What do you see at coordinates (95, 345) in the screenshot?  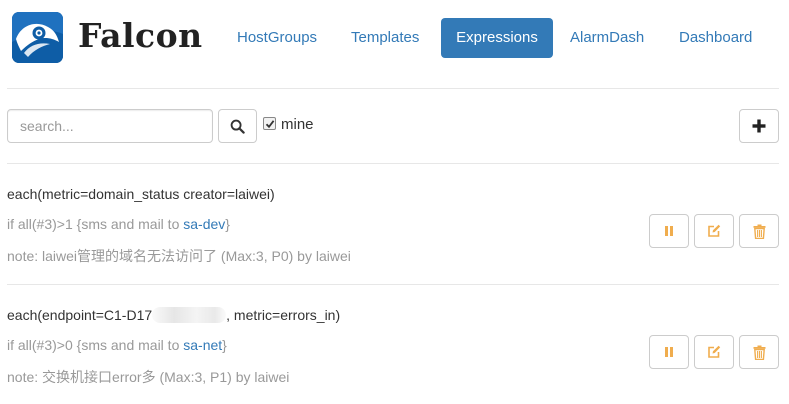 I see `condition-text: if all(#3)>0 {sms and mail to` at bounding box center [95, 345].